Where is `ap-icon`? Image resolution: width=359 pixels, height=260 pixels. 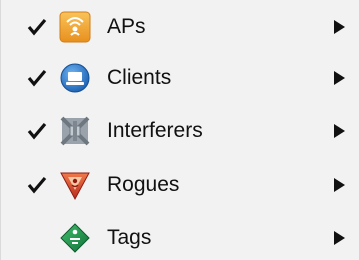
ap-icon is located at coordinates (75, 27).